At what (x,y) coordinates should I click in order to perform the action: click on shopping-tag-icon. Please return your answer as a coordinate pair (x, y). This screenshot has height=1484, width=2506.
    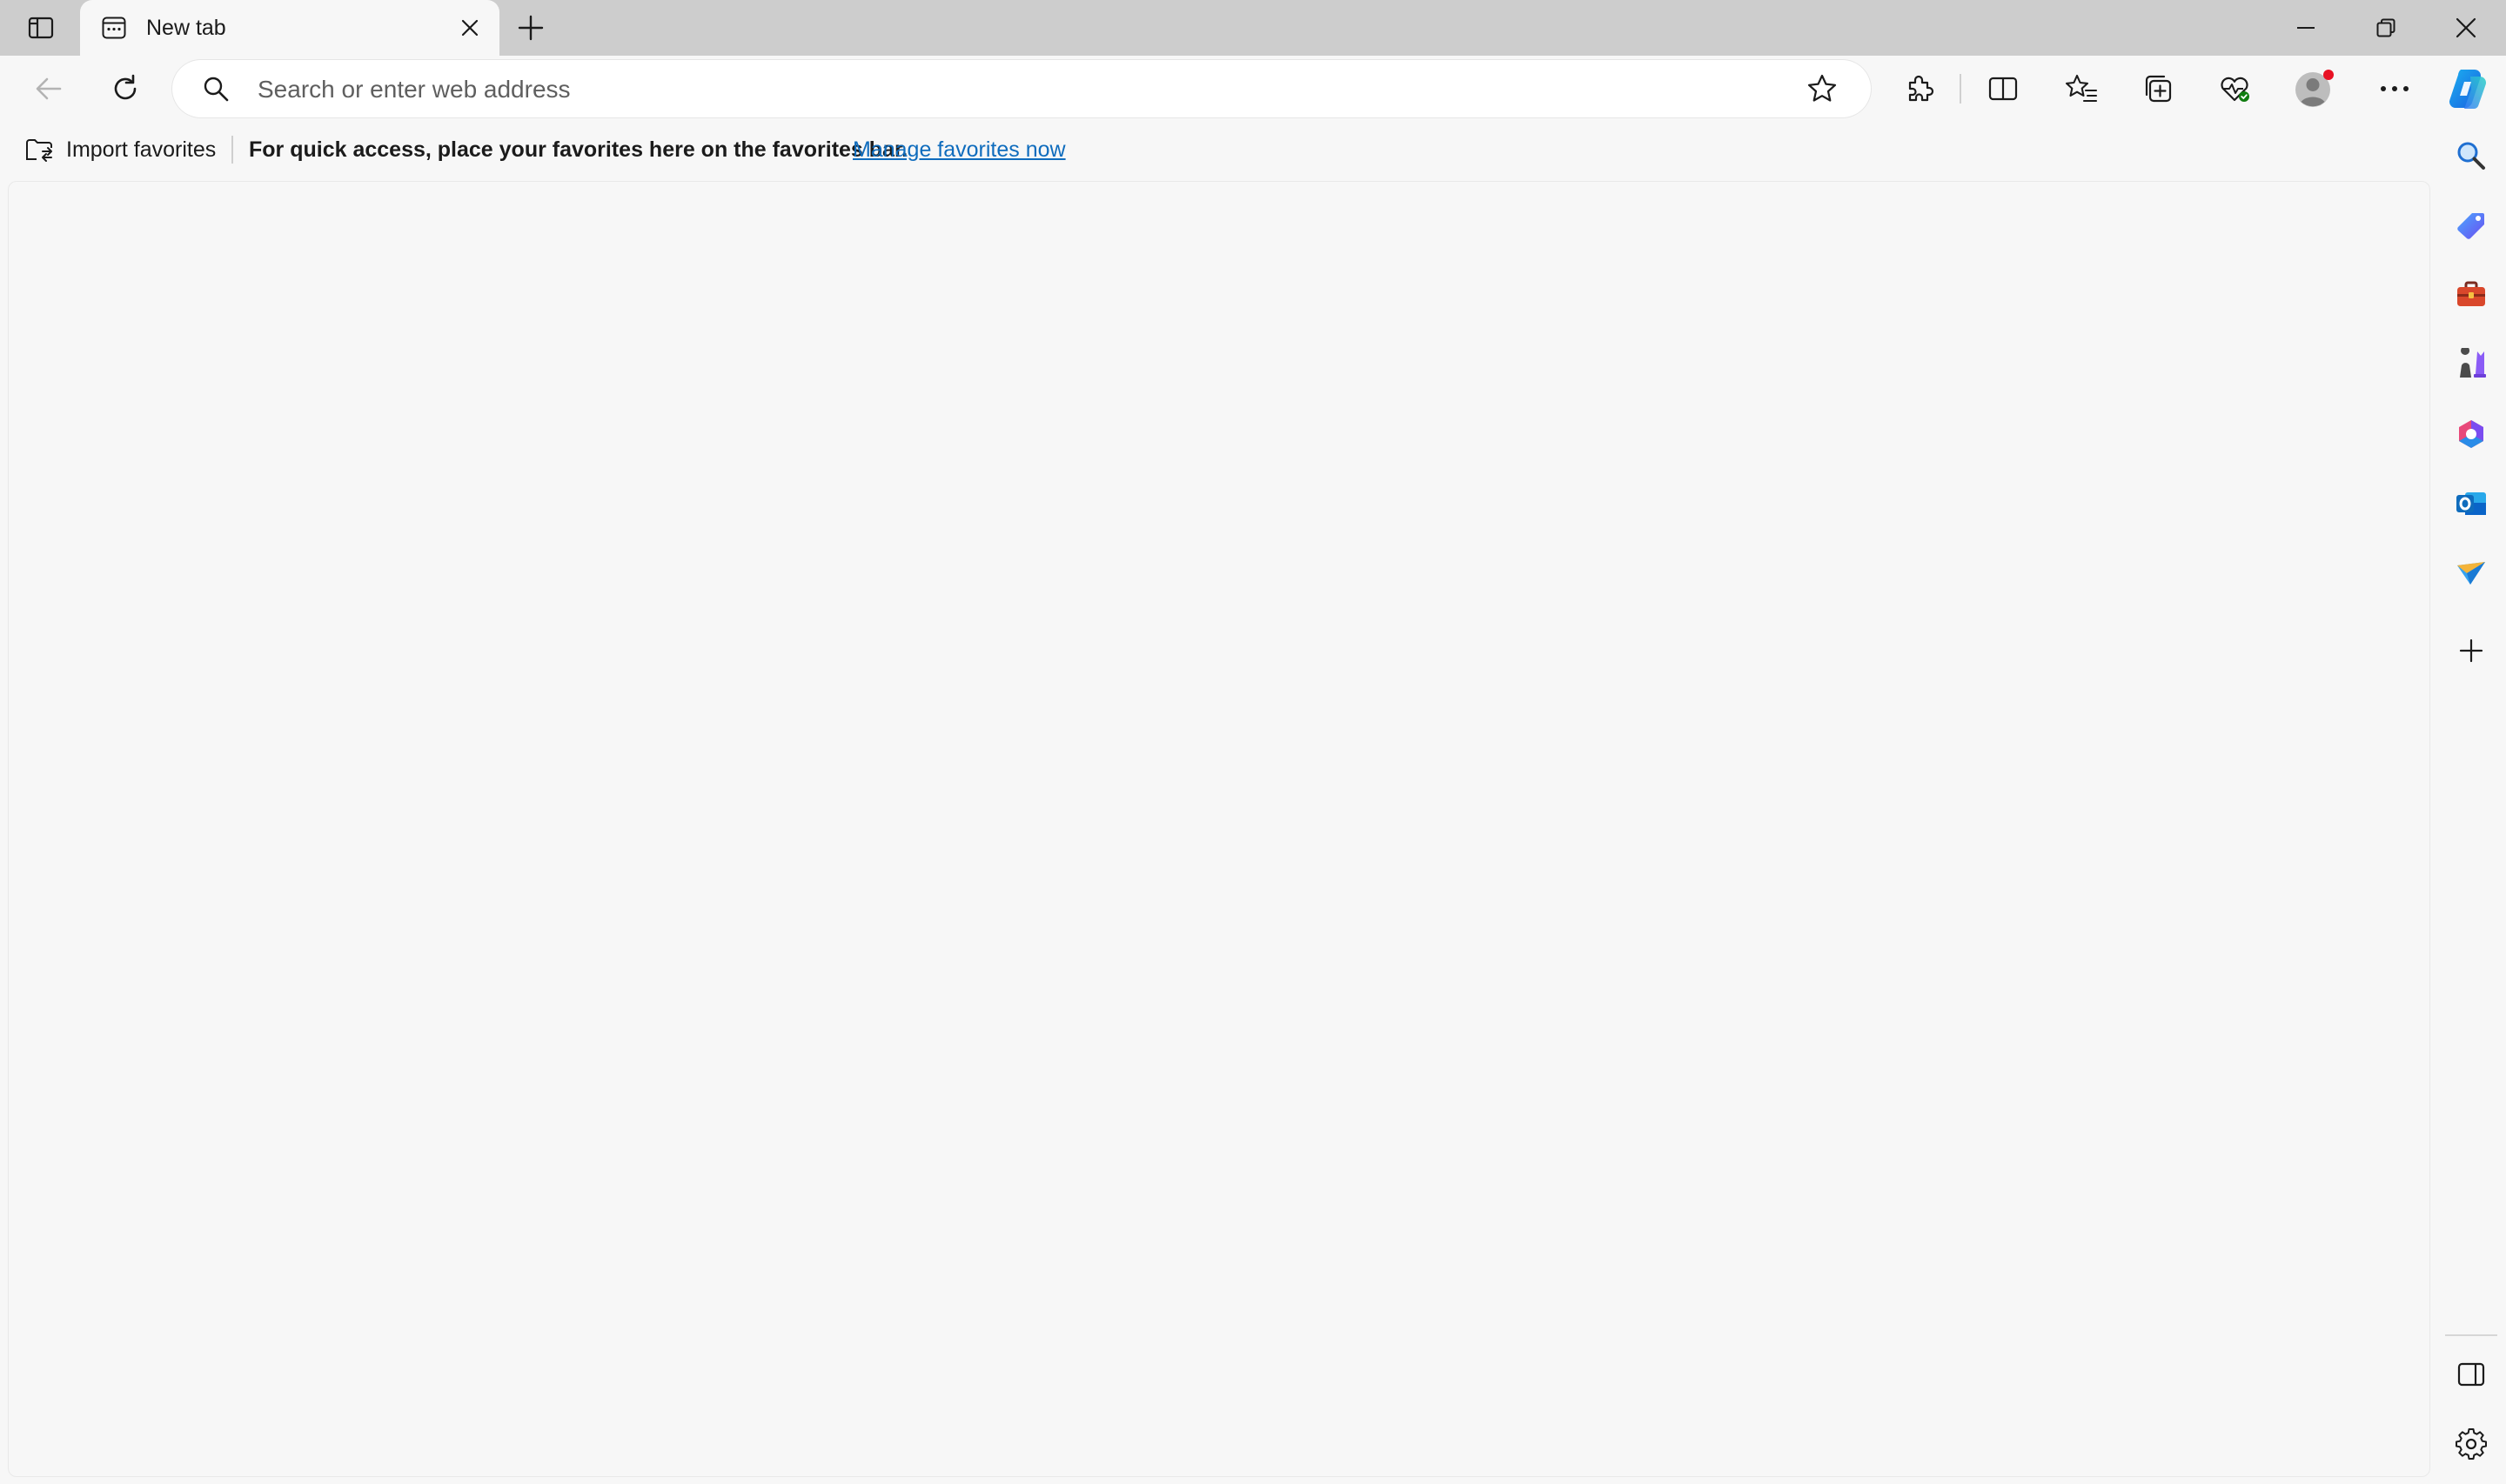
    Looking at the image, I should click on (2470, 226).